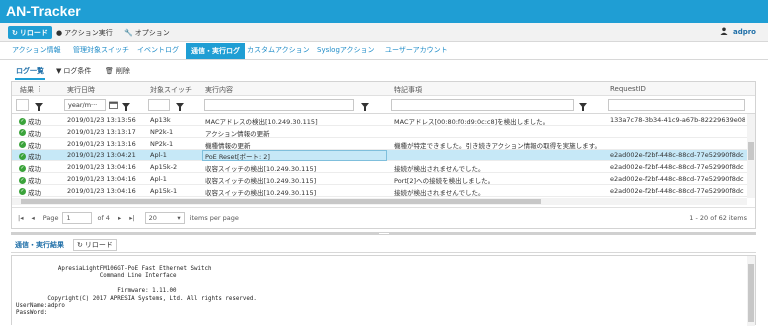  What do you see at coordinates (408, 90) in the screenshot?
I see `col-note: 特記事項` at bounding box center [408, 90].